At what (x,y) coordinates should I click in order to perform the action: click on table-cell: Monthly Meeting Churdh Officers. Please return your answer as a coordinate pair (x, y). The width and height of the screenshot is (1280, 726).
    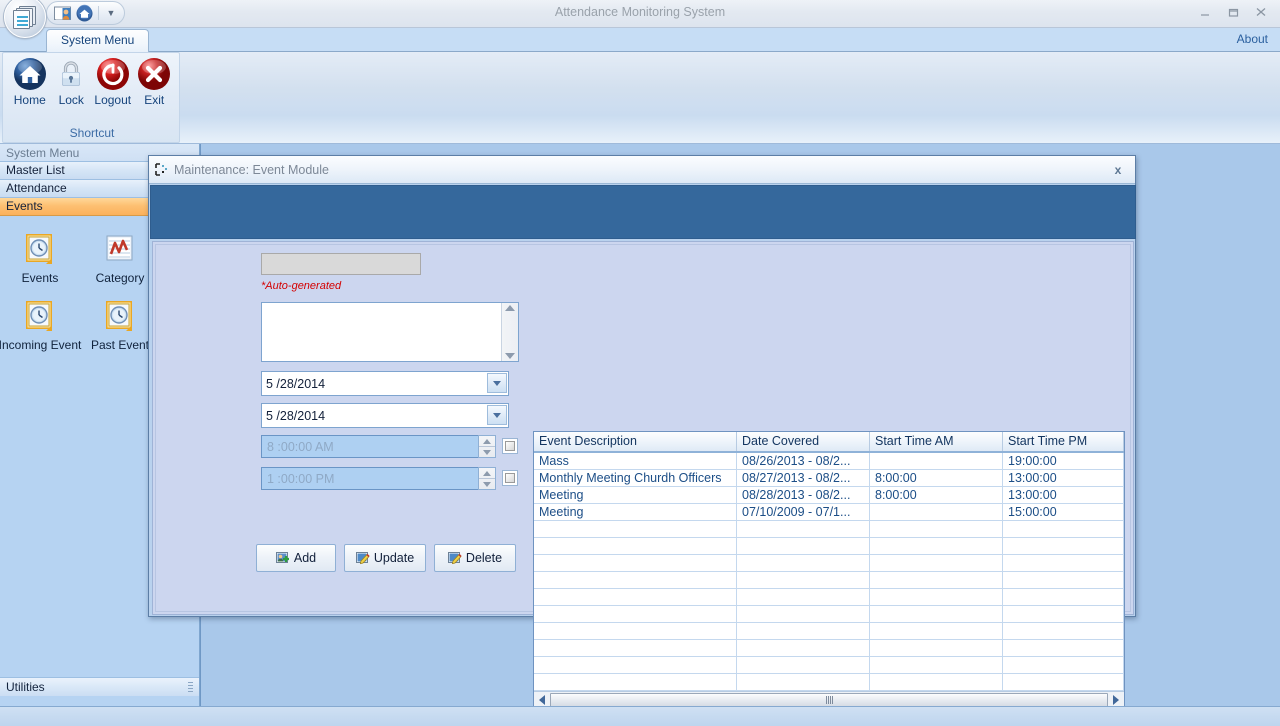
    Looking at the image, I should click on (635, 478).